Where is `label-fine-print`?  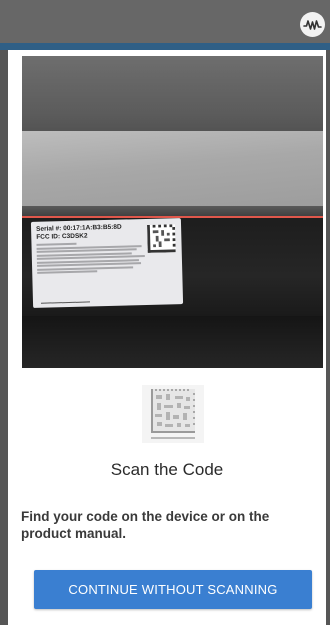 label-fine-print is located at coordinates (90, 257).